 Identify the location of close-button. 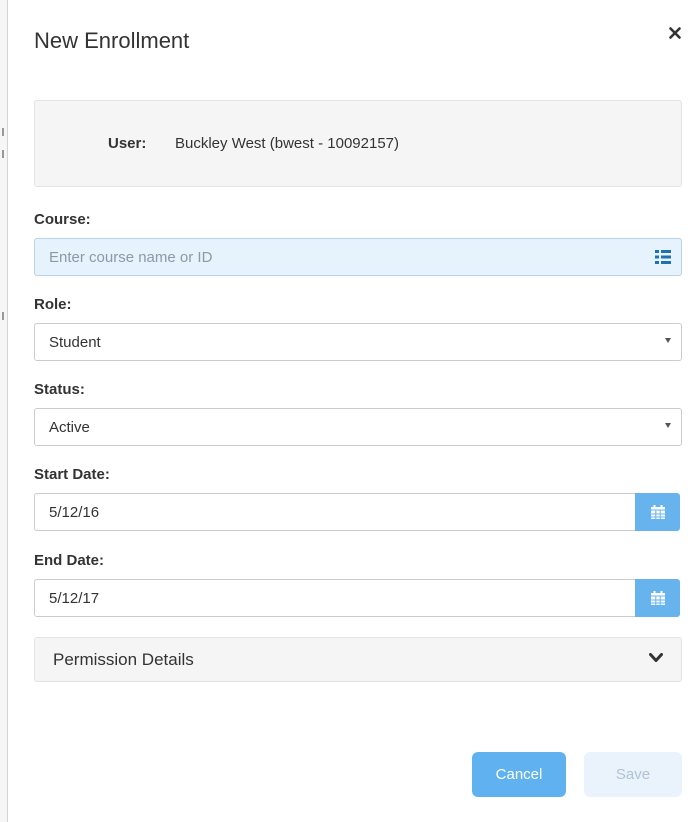
(675, 33).